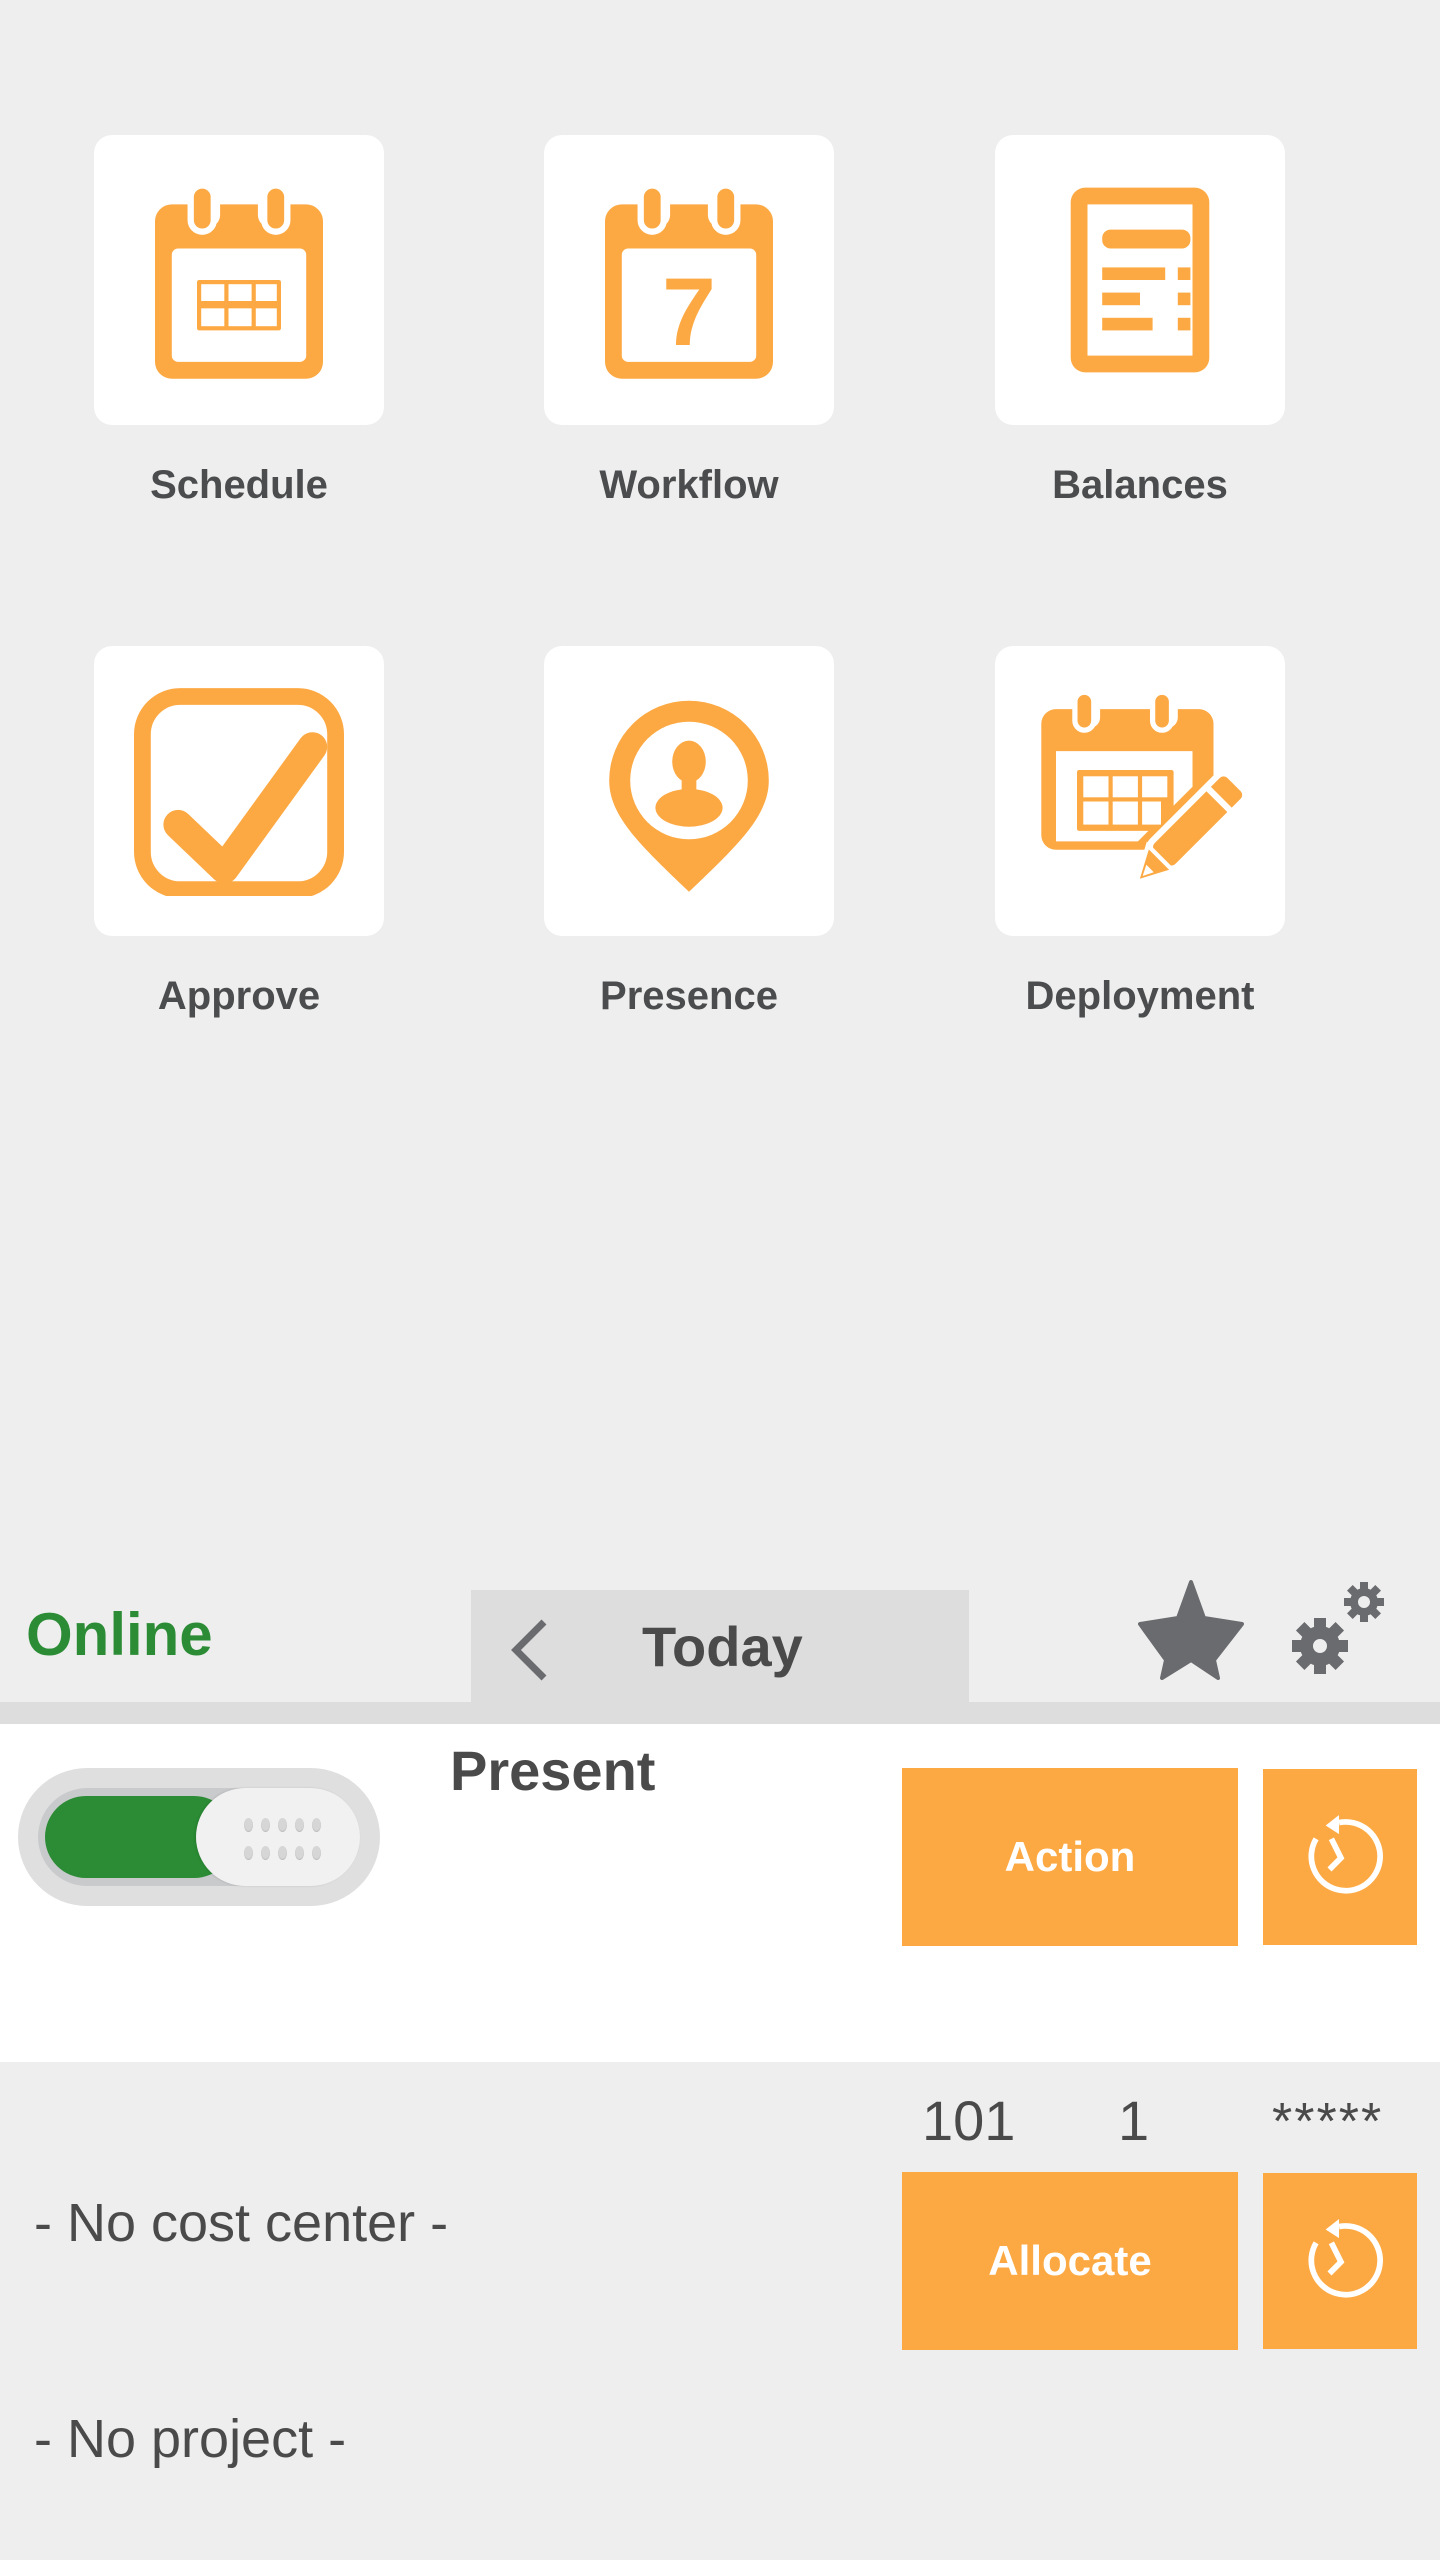  I want to click on allocation-value: 101, so click(969, 2120).